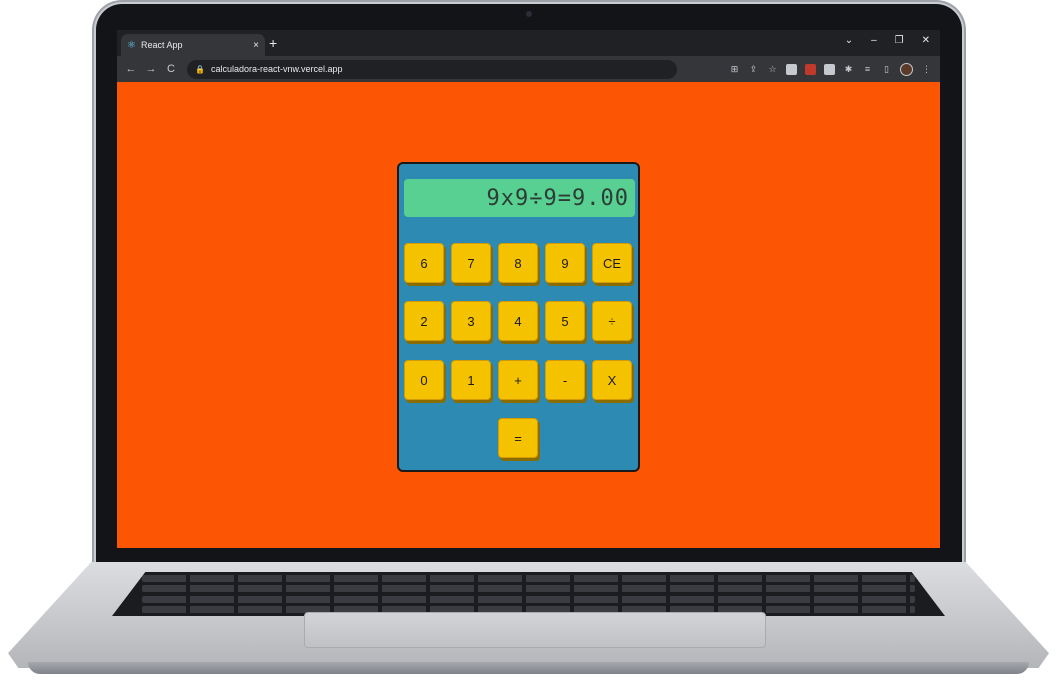 The image size is (1057, 680). I want to click on url-text: calculadora-react-vnw.vercel.app, so click(276, 69).